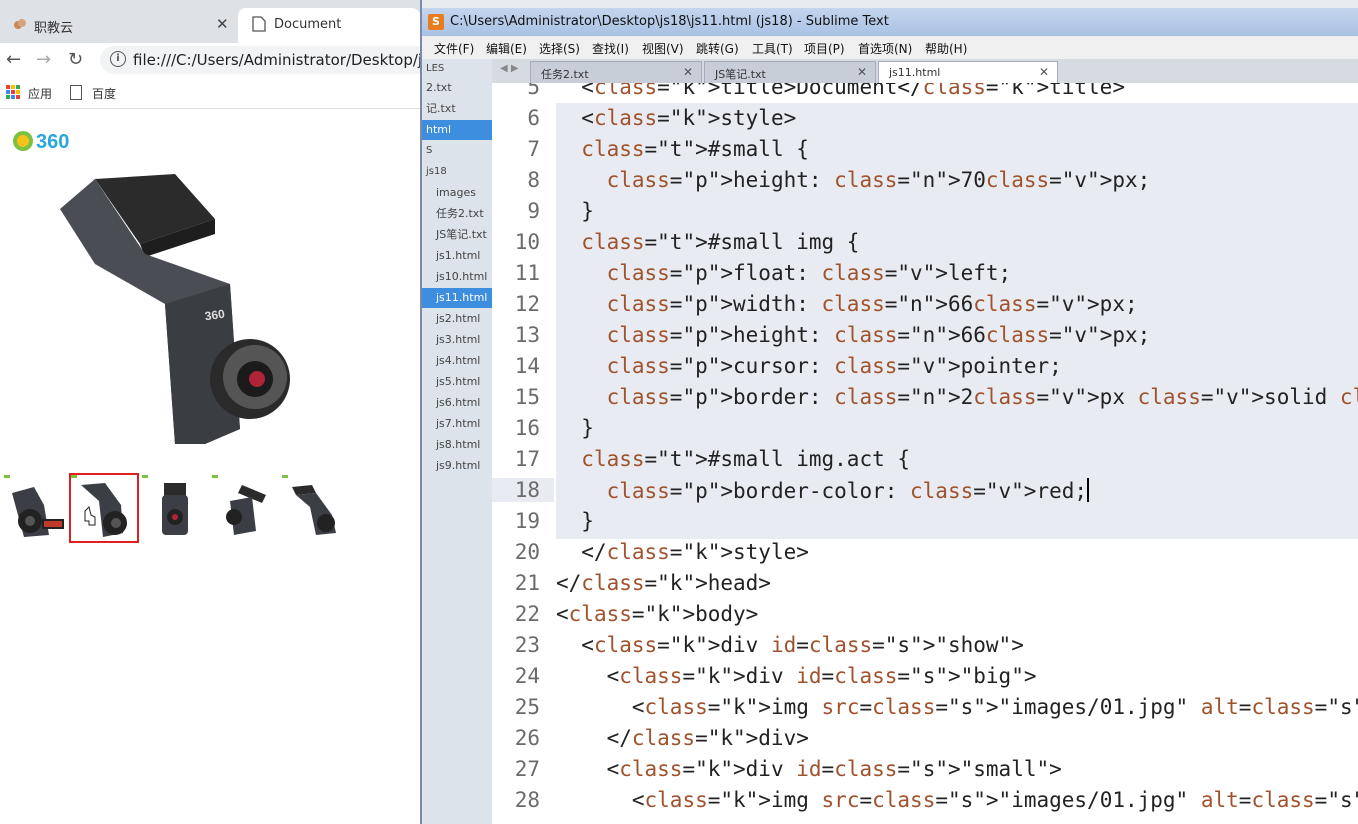  I want to click on sidebar-item: js8.html, so click(464, 445).